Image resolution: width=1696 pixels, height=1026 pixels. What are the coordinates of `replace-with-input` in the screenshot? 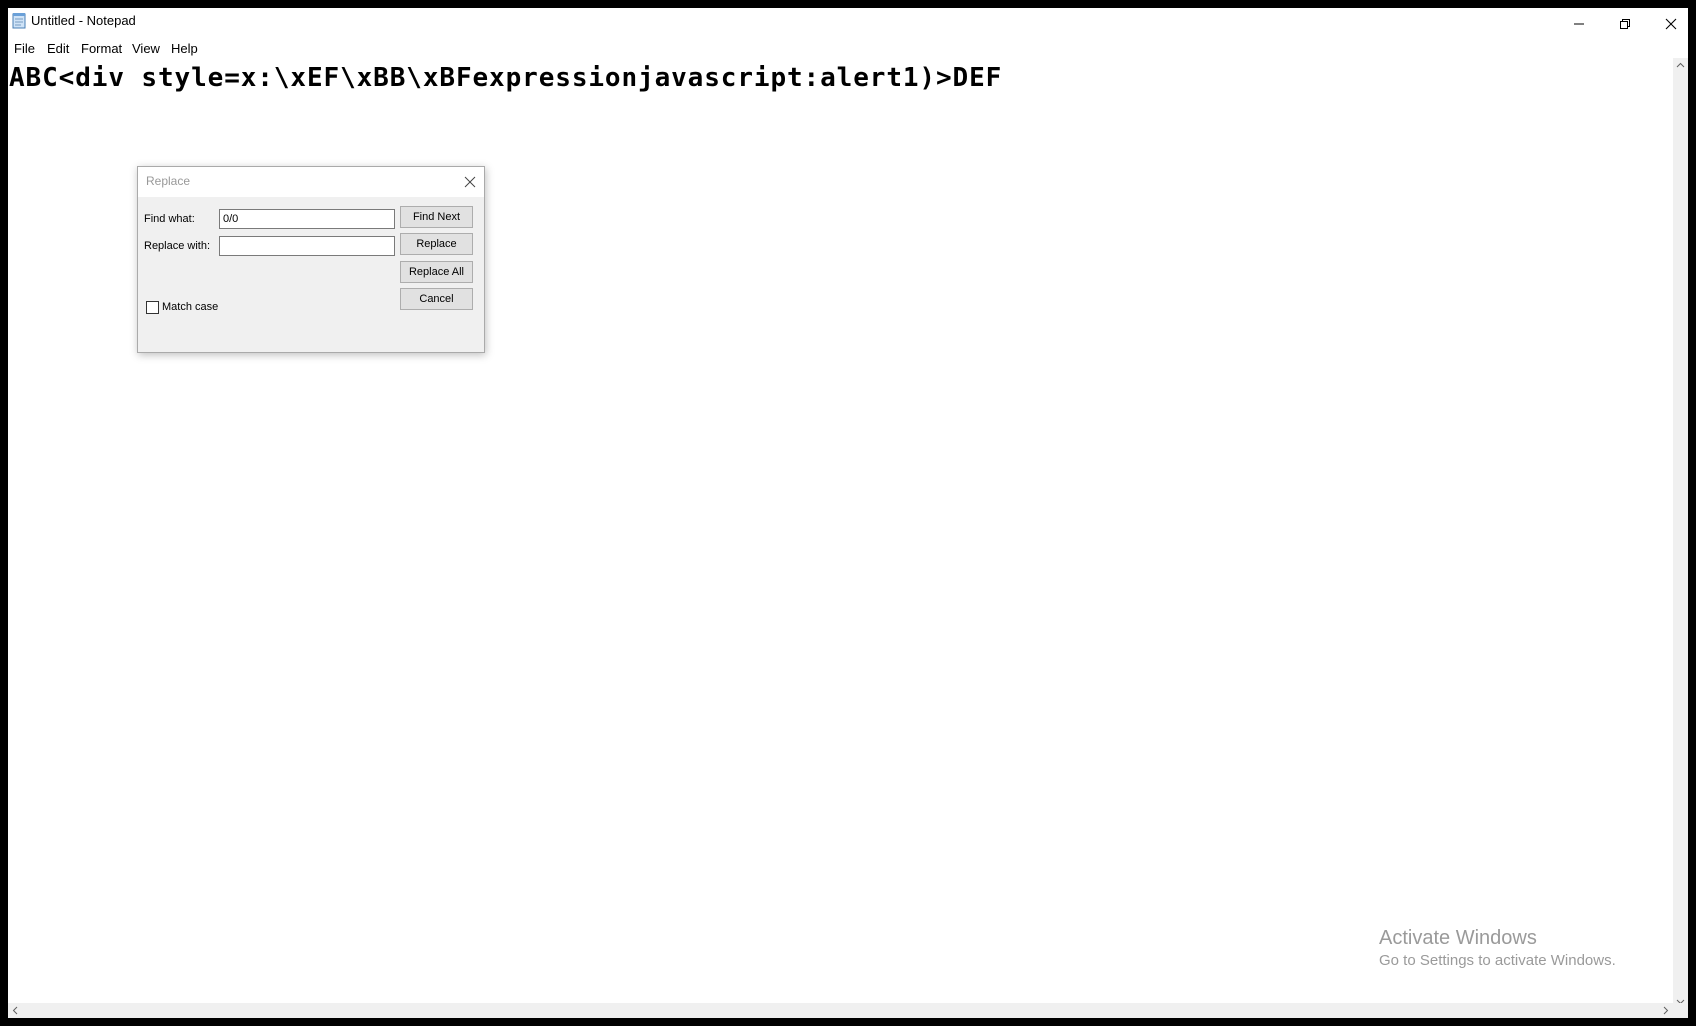 It's located at (307, 246).